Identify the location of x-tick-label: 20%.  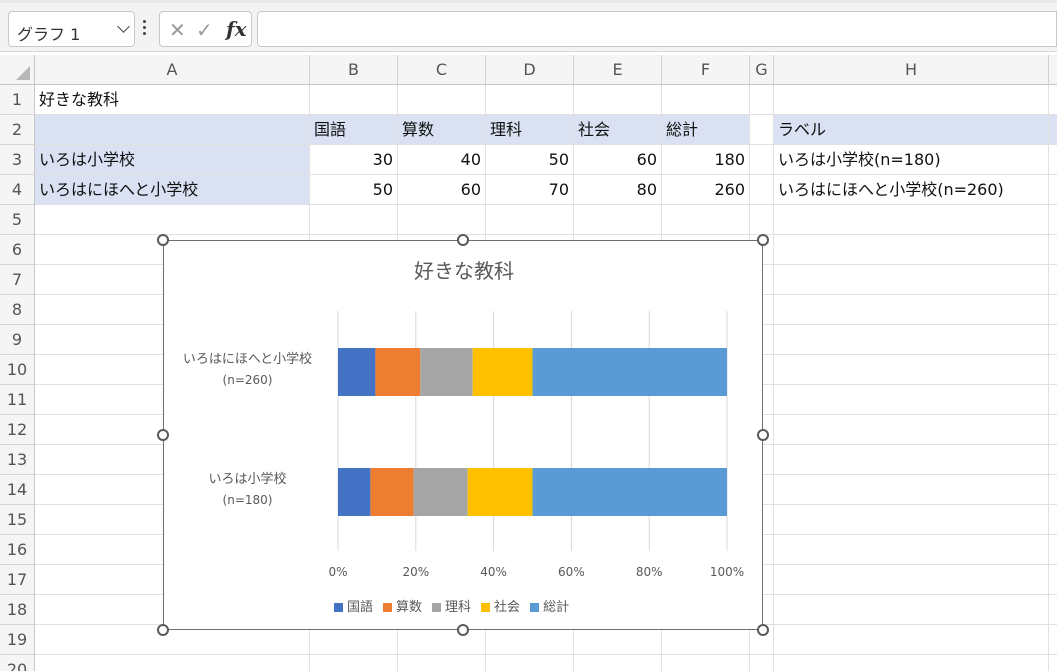
(416, 572).